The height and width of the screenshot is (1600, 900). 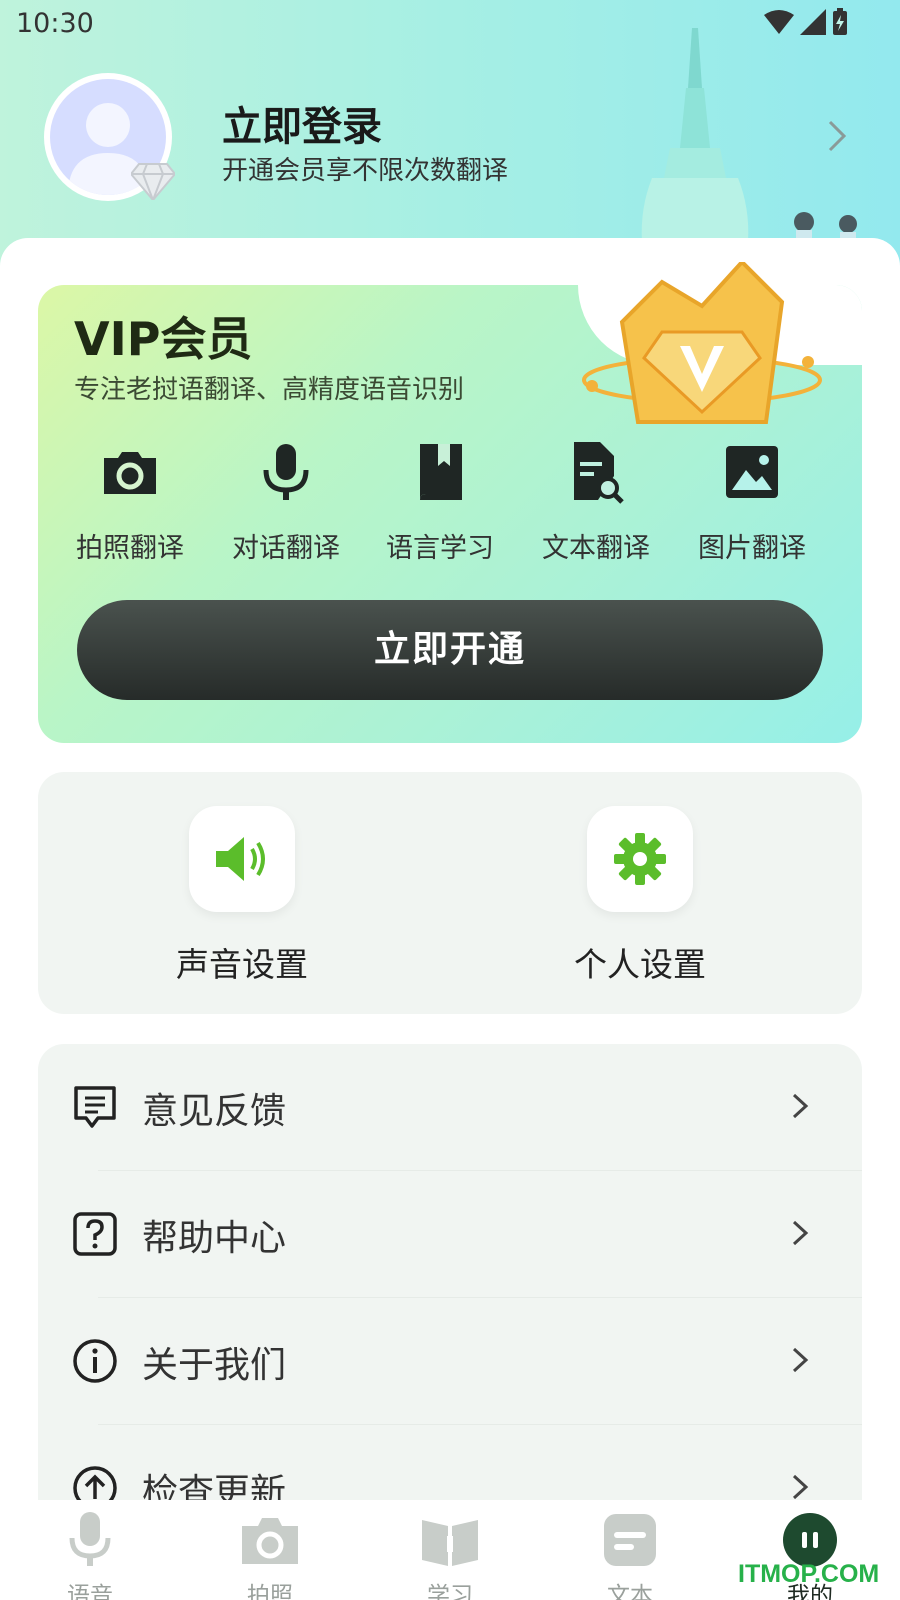 I want to click on feature-dialog-translate: 对话翻译, so click(x=286, y=497).